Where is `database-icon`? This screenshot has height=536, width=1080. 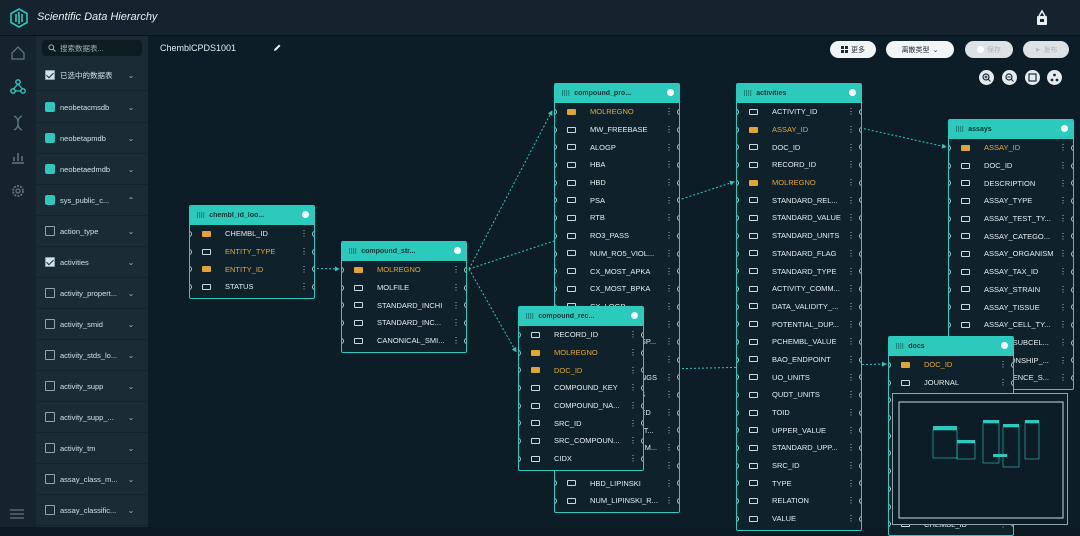
database-icon is located at coordinates (50, 107).